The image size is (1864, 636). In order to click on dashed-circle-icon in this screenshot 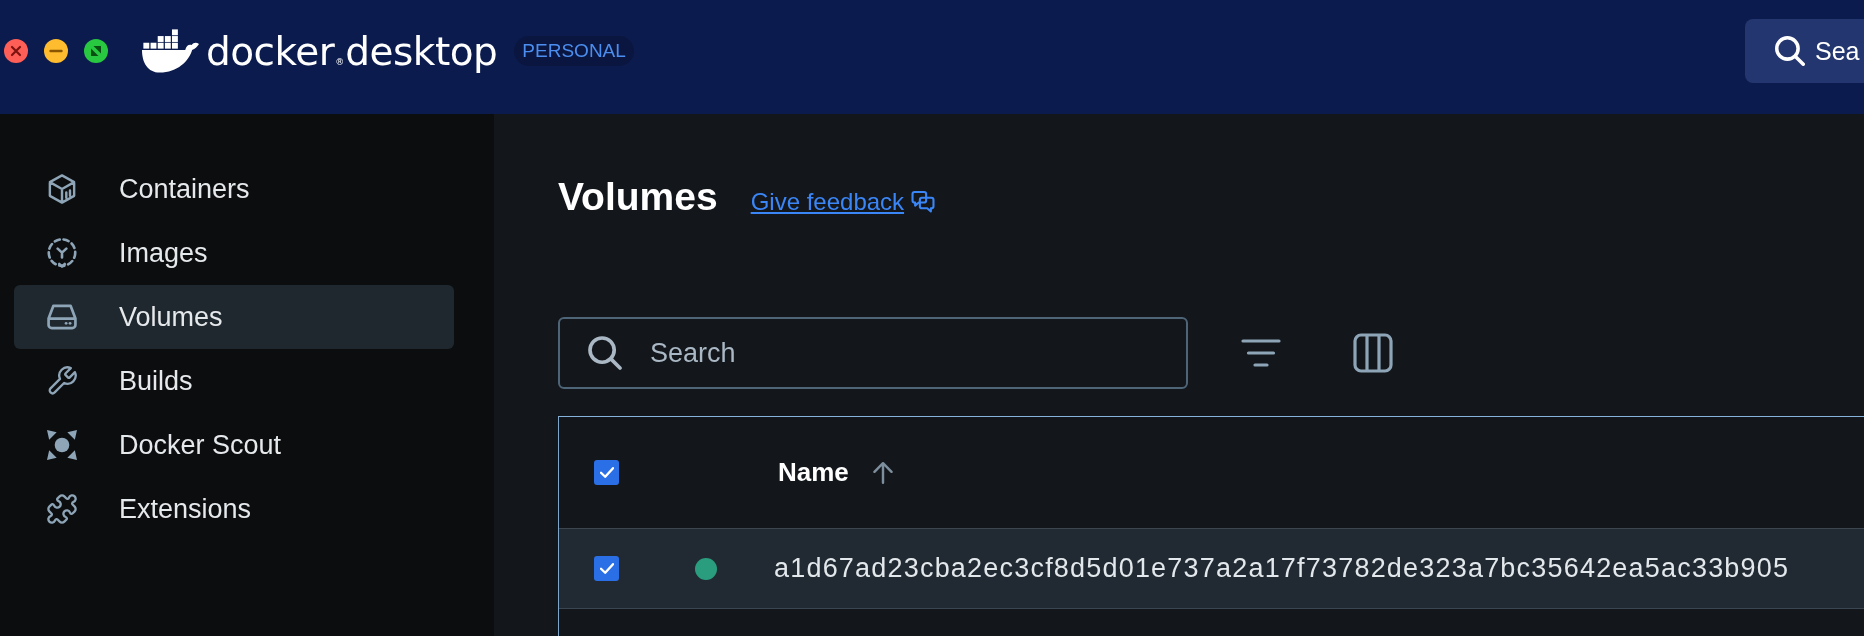, I will do `click(62, 253)`.